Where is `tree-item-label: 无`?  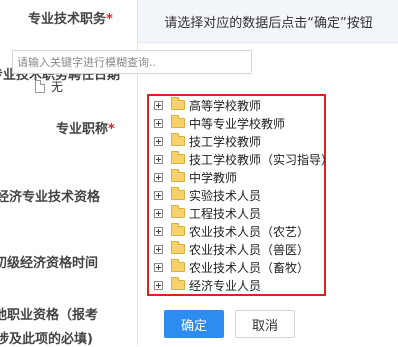
tree-item-label: 无 is located at coordinates (57, 86).